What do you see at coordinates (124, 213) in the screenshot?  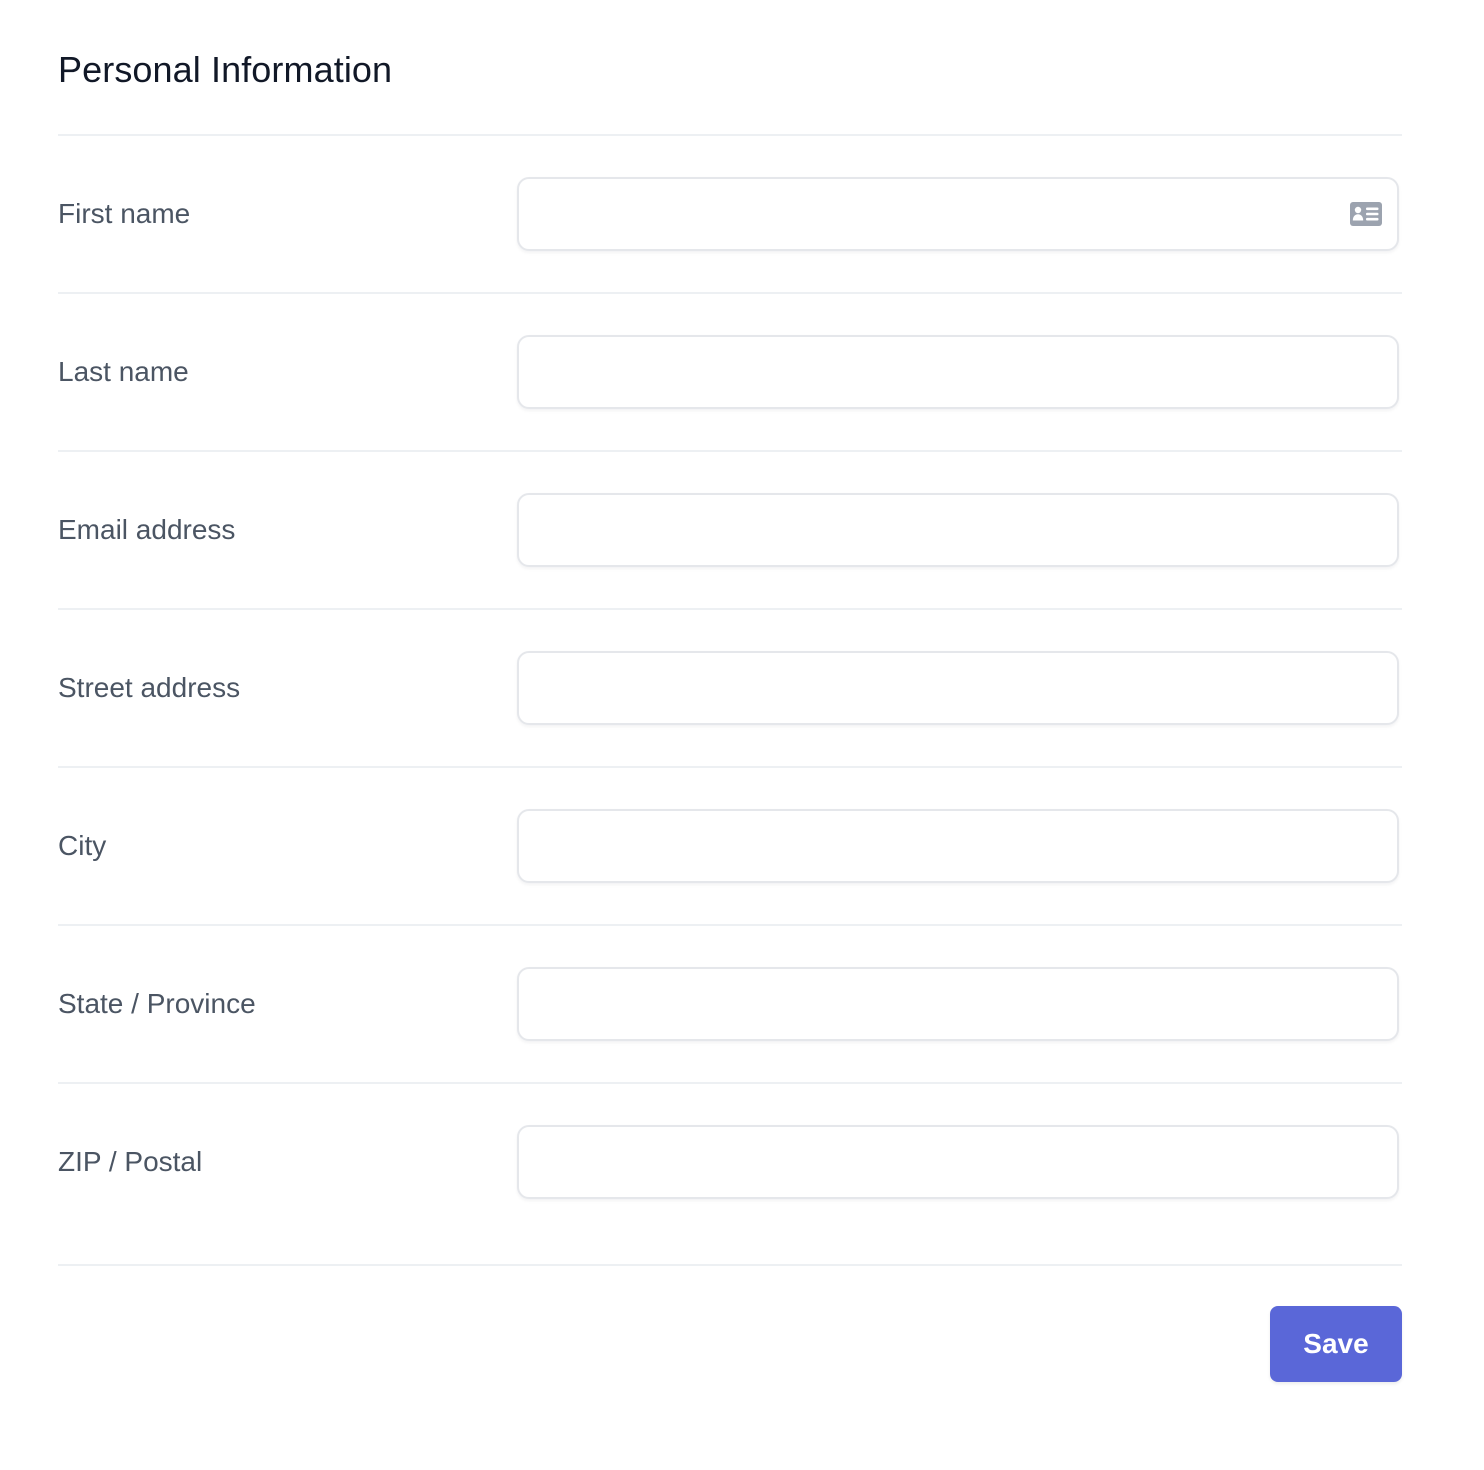 I see `first-name-label: First name` at bounding box center [124, 213].